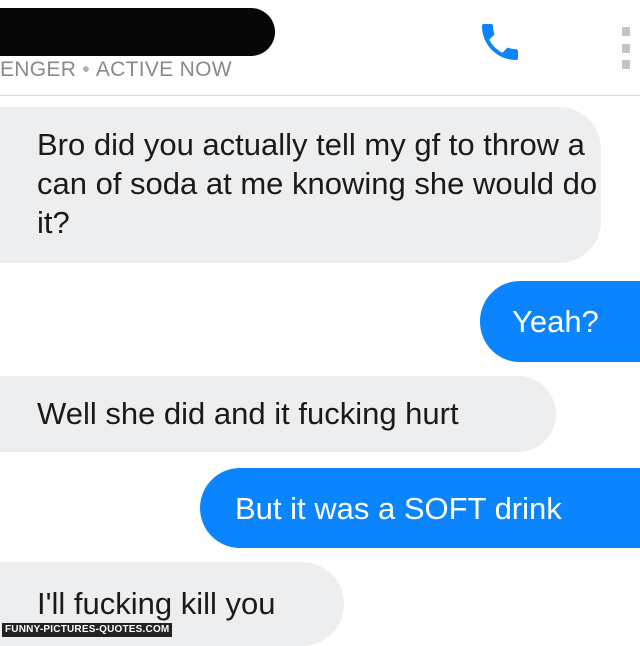  I want to click on more-vertical-icon, so click(626, 48).